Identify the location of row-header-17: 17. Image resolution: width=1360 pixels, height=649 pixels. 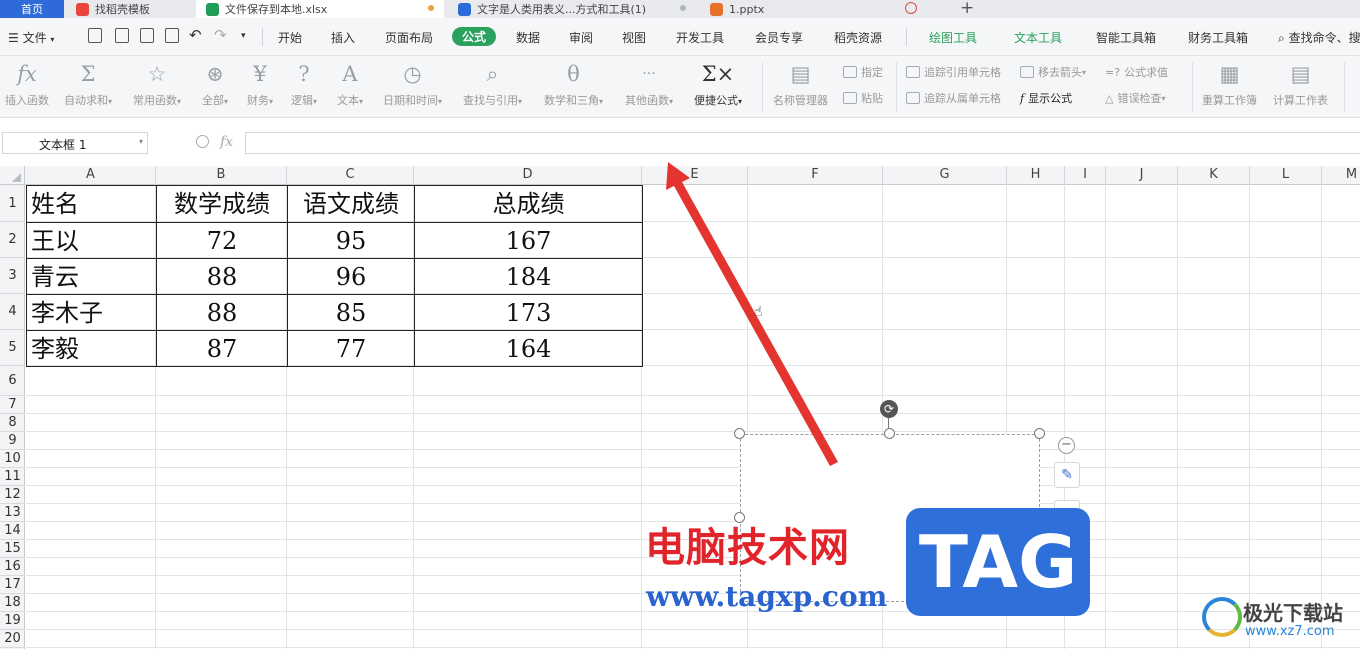
(12, 585).